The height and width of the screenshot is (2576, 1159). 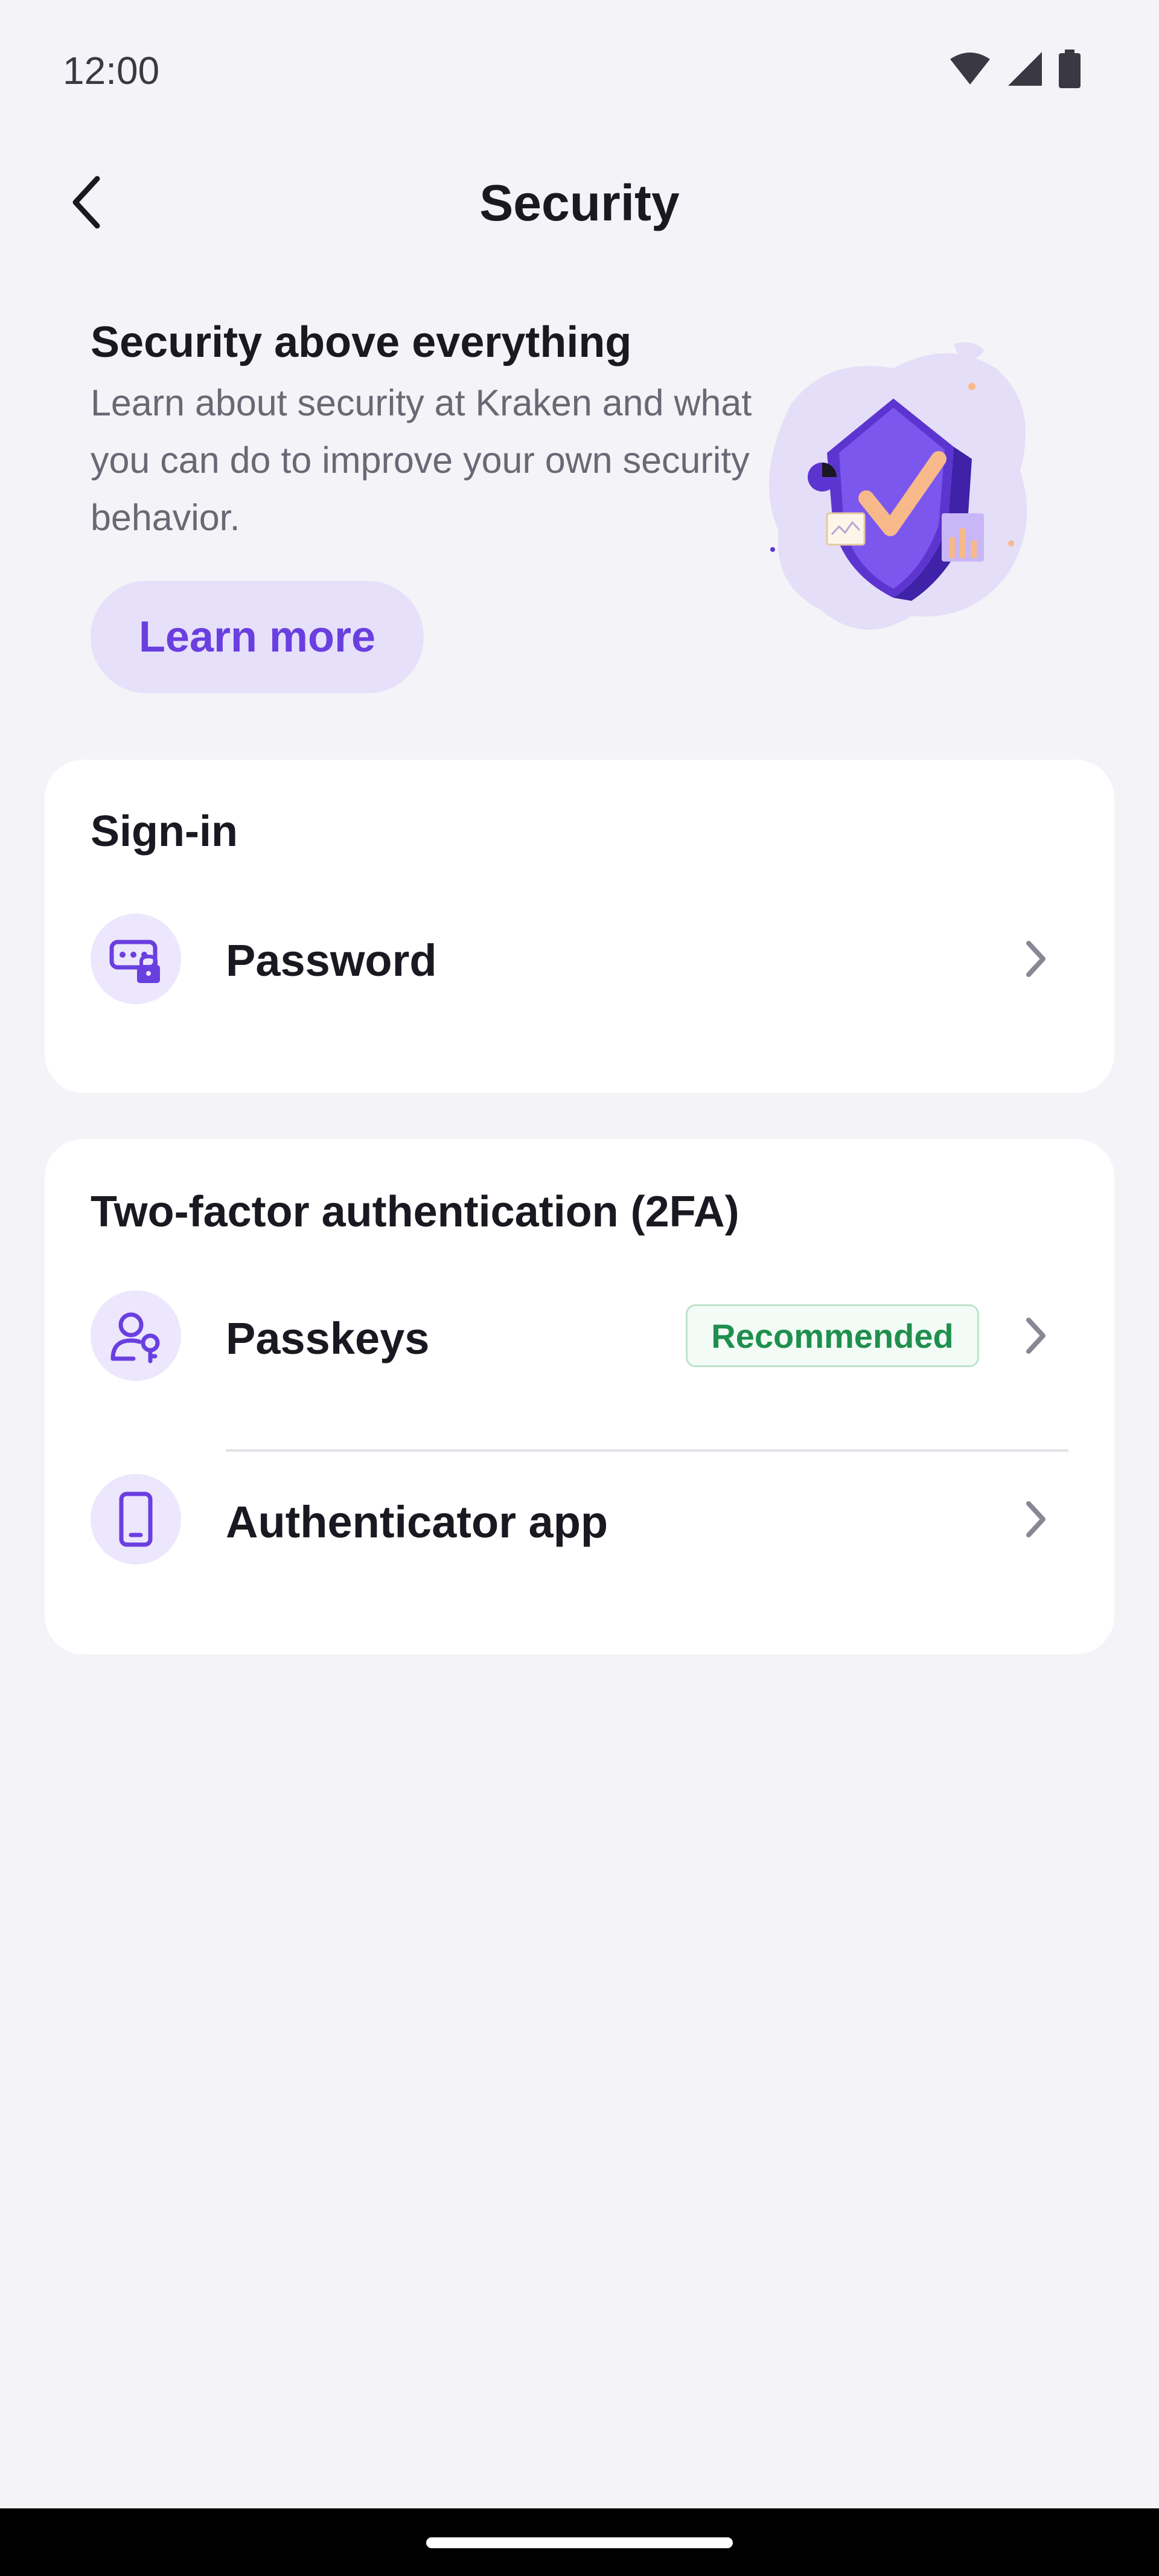 I want to click on authenticator-app-row: Authenticator app, so click(x=579, y=1519).